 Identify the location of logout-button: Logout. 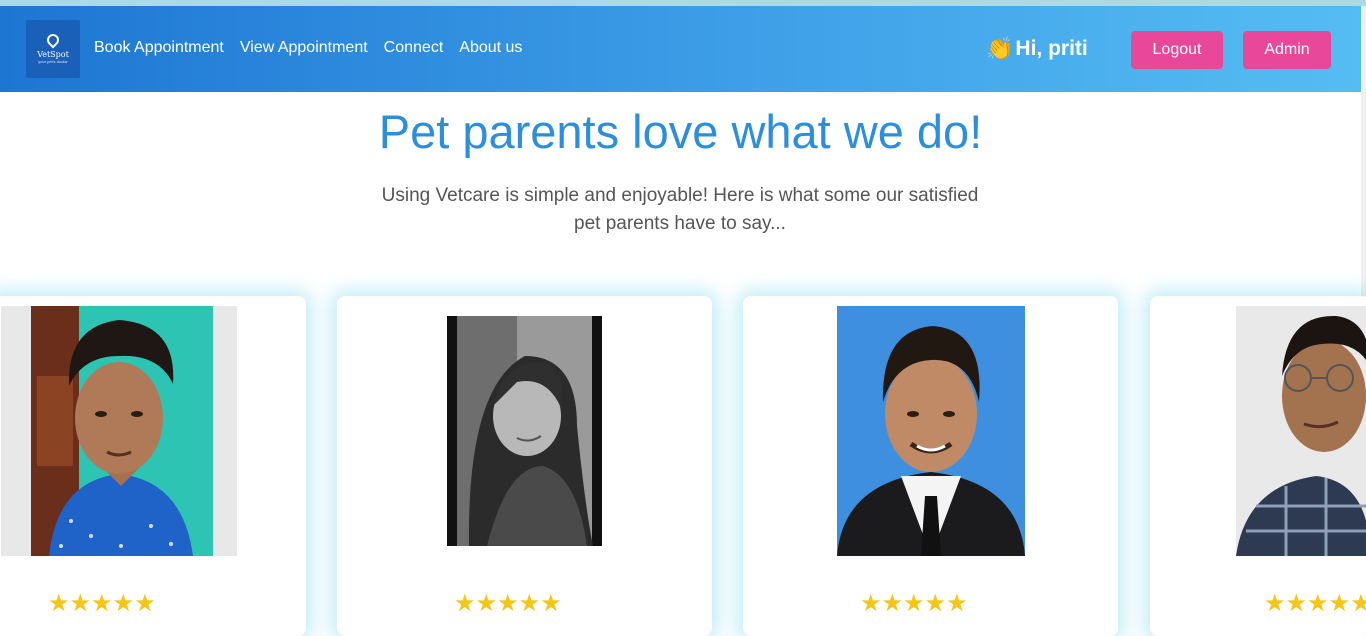
(1177, 50).